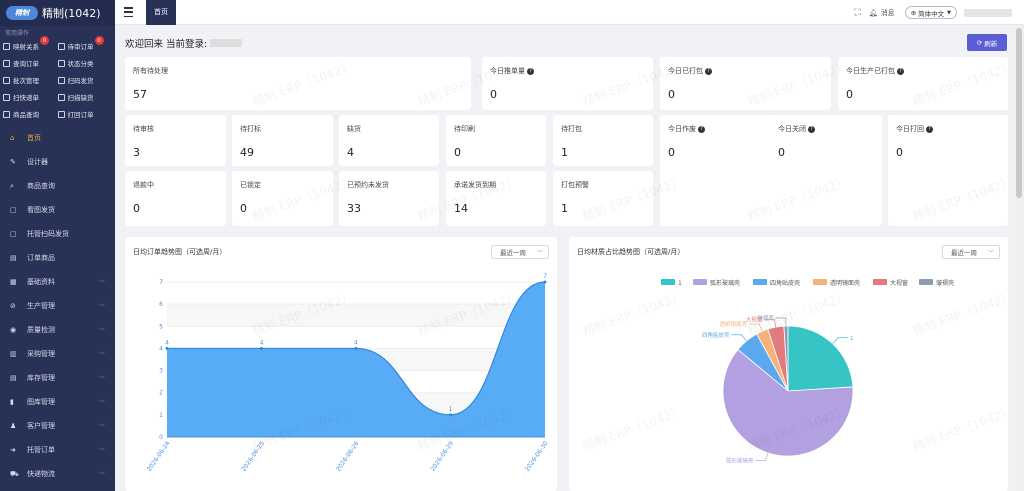 Image resolution: width=1024 pixels, height=491 pixels. Describe the element at coordinates (845, 283) in the screenshot. I see `legend-label: 透明镜面壳` at that location.